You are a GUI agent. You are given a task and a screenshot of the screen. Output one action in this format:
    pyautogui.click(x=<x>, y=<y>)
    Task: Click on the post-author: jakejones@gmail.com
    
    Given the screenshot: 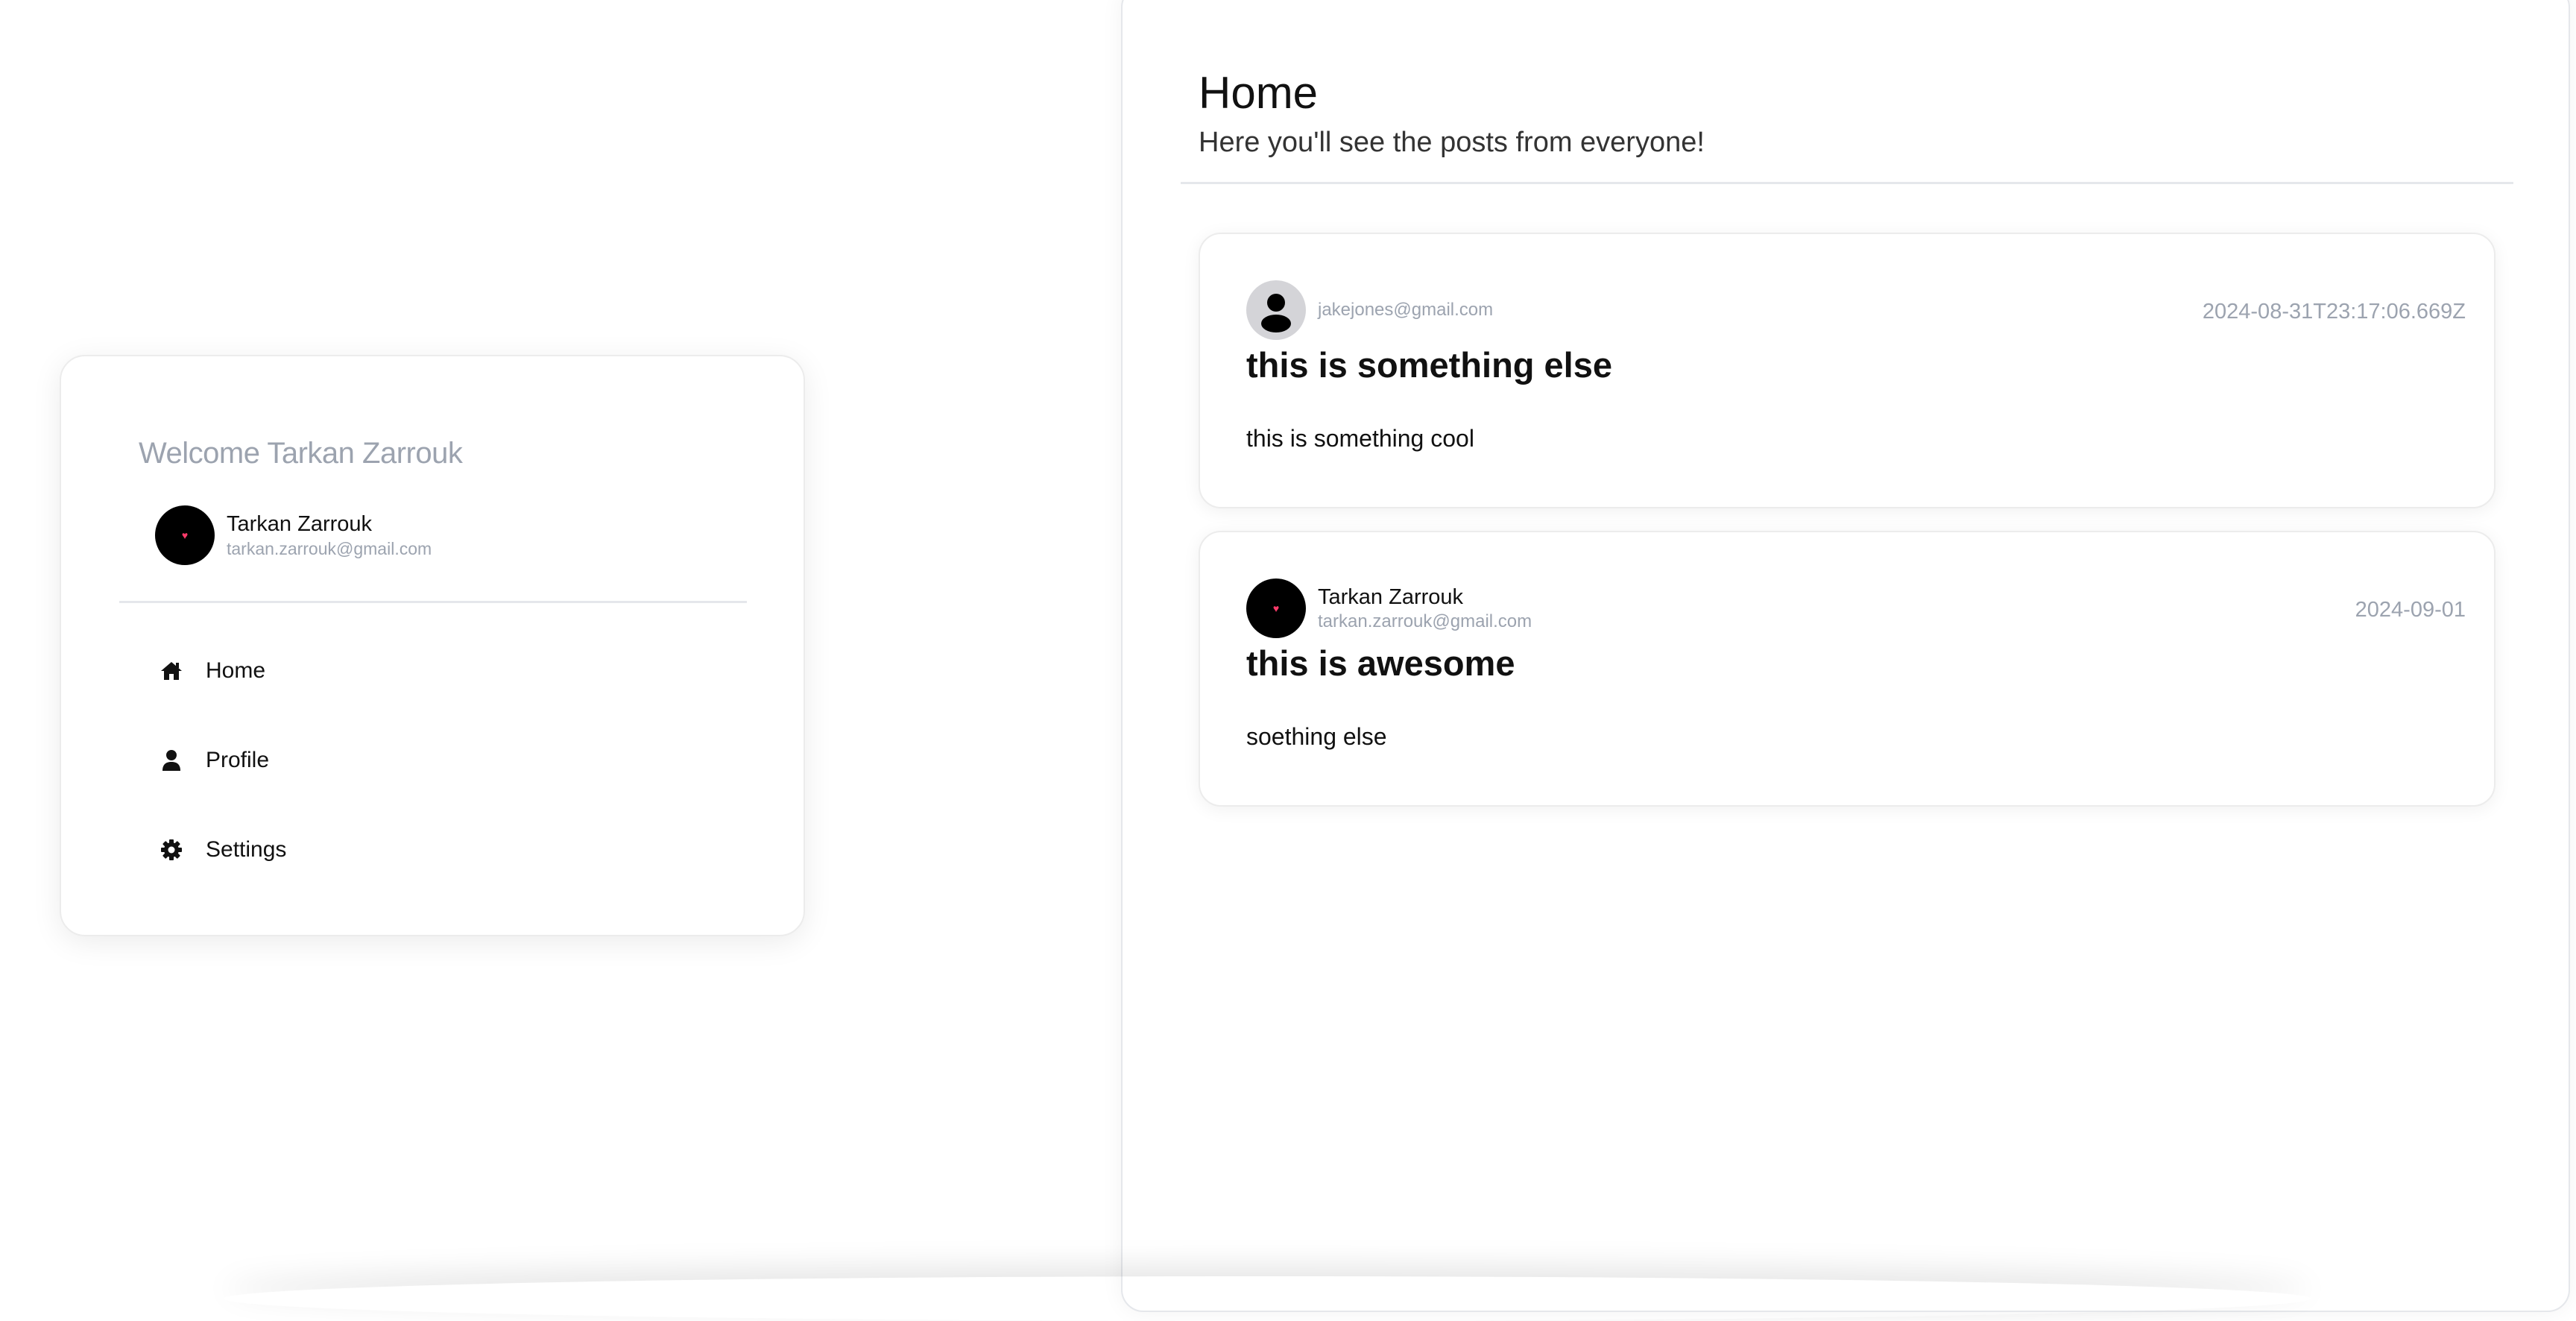 What is the action you would take?
    pyautogui.click(x=1369, y=310)
    